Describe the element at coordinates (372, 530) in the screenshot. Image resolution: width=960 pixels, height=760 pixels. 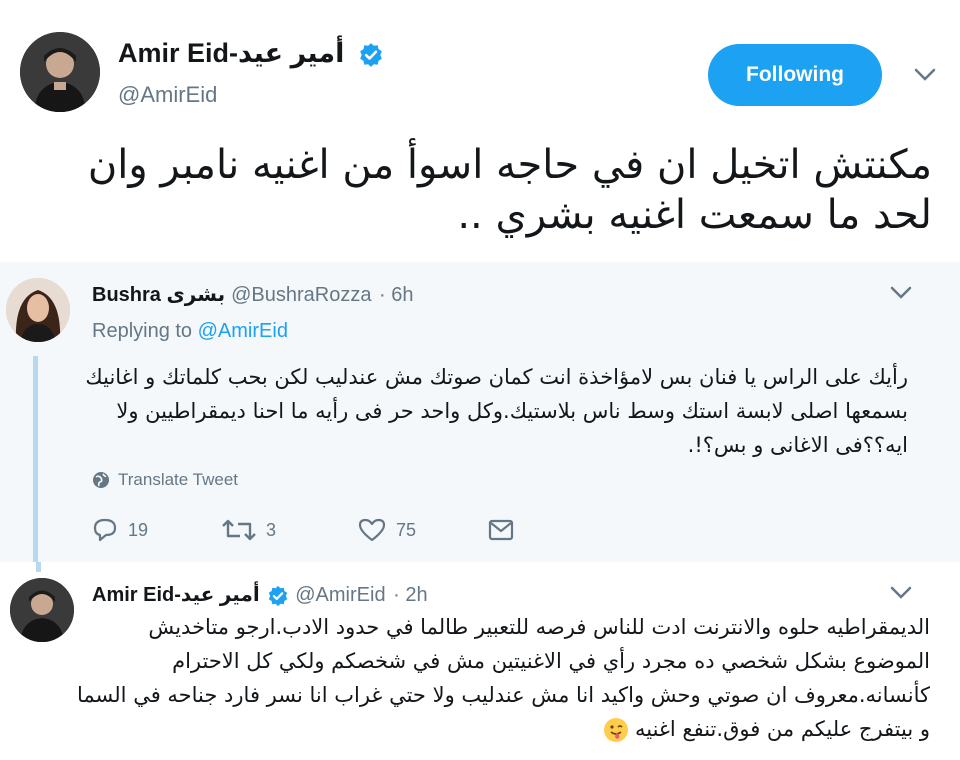
I see `heart-icon` at that location.